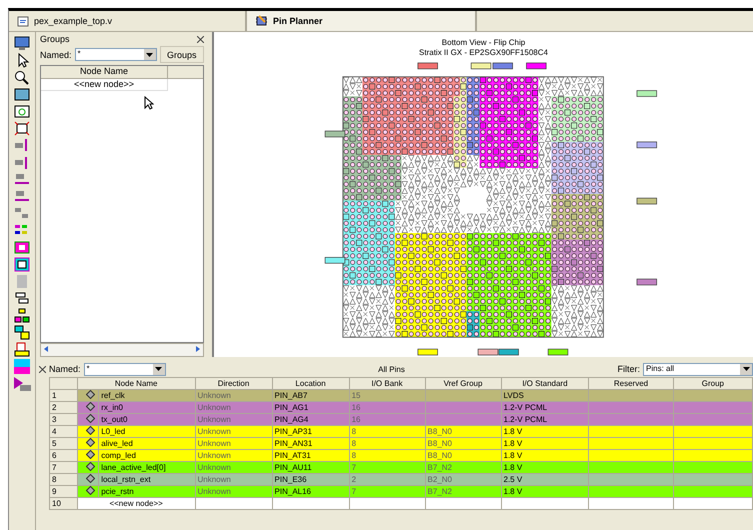  I want to click on cursor-icon, so click(149, 103).